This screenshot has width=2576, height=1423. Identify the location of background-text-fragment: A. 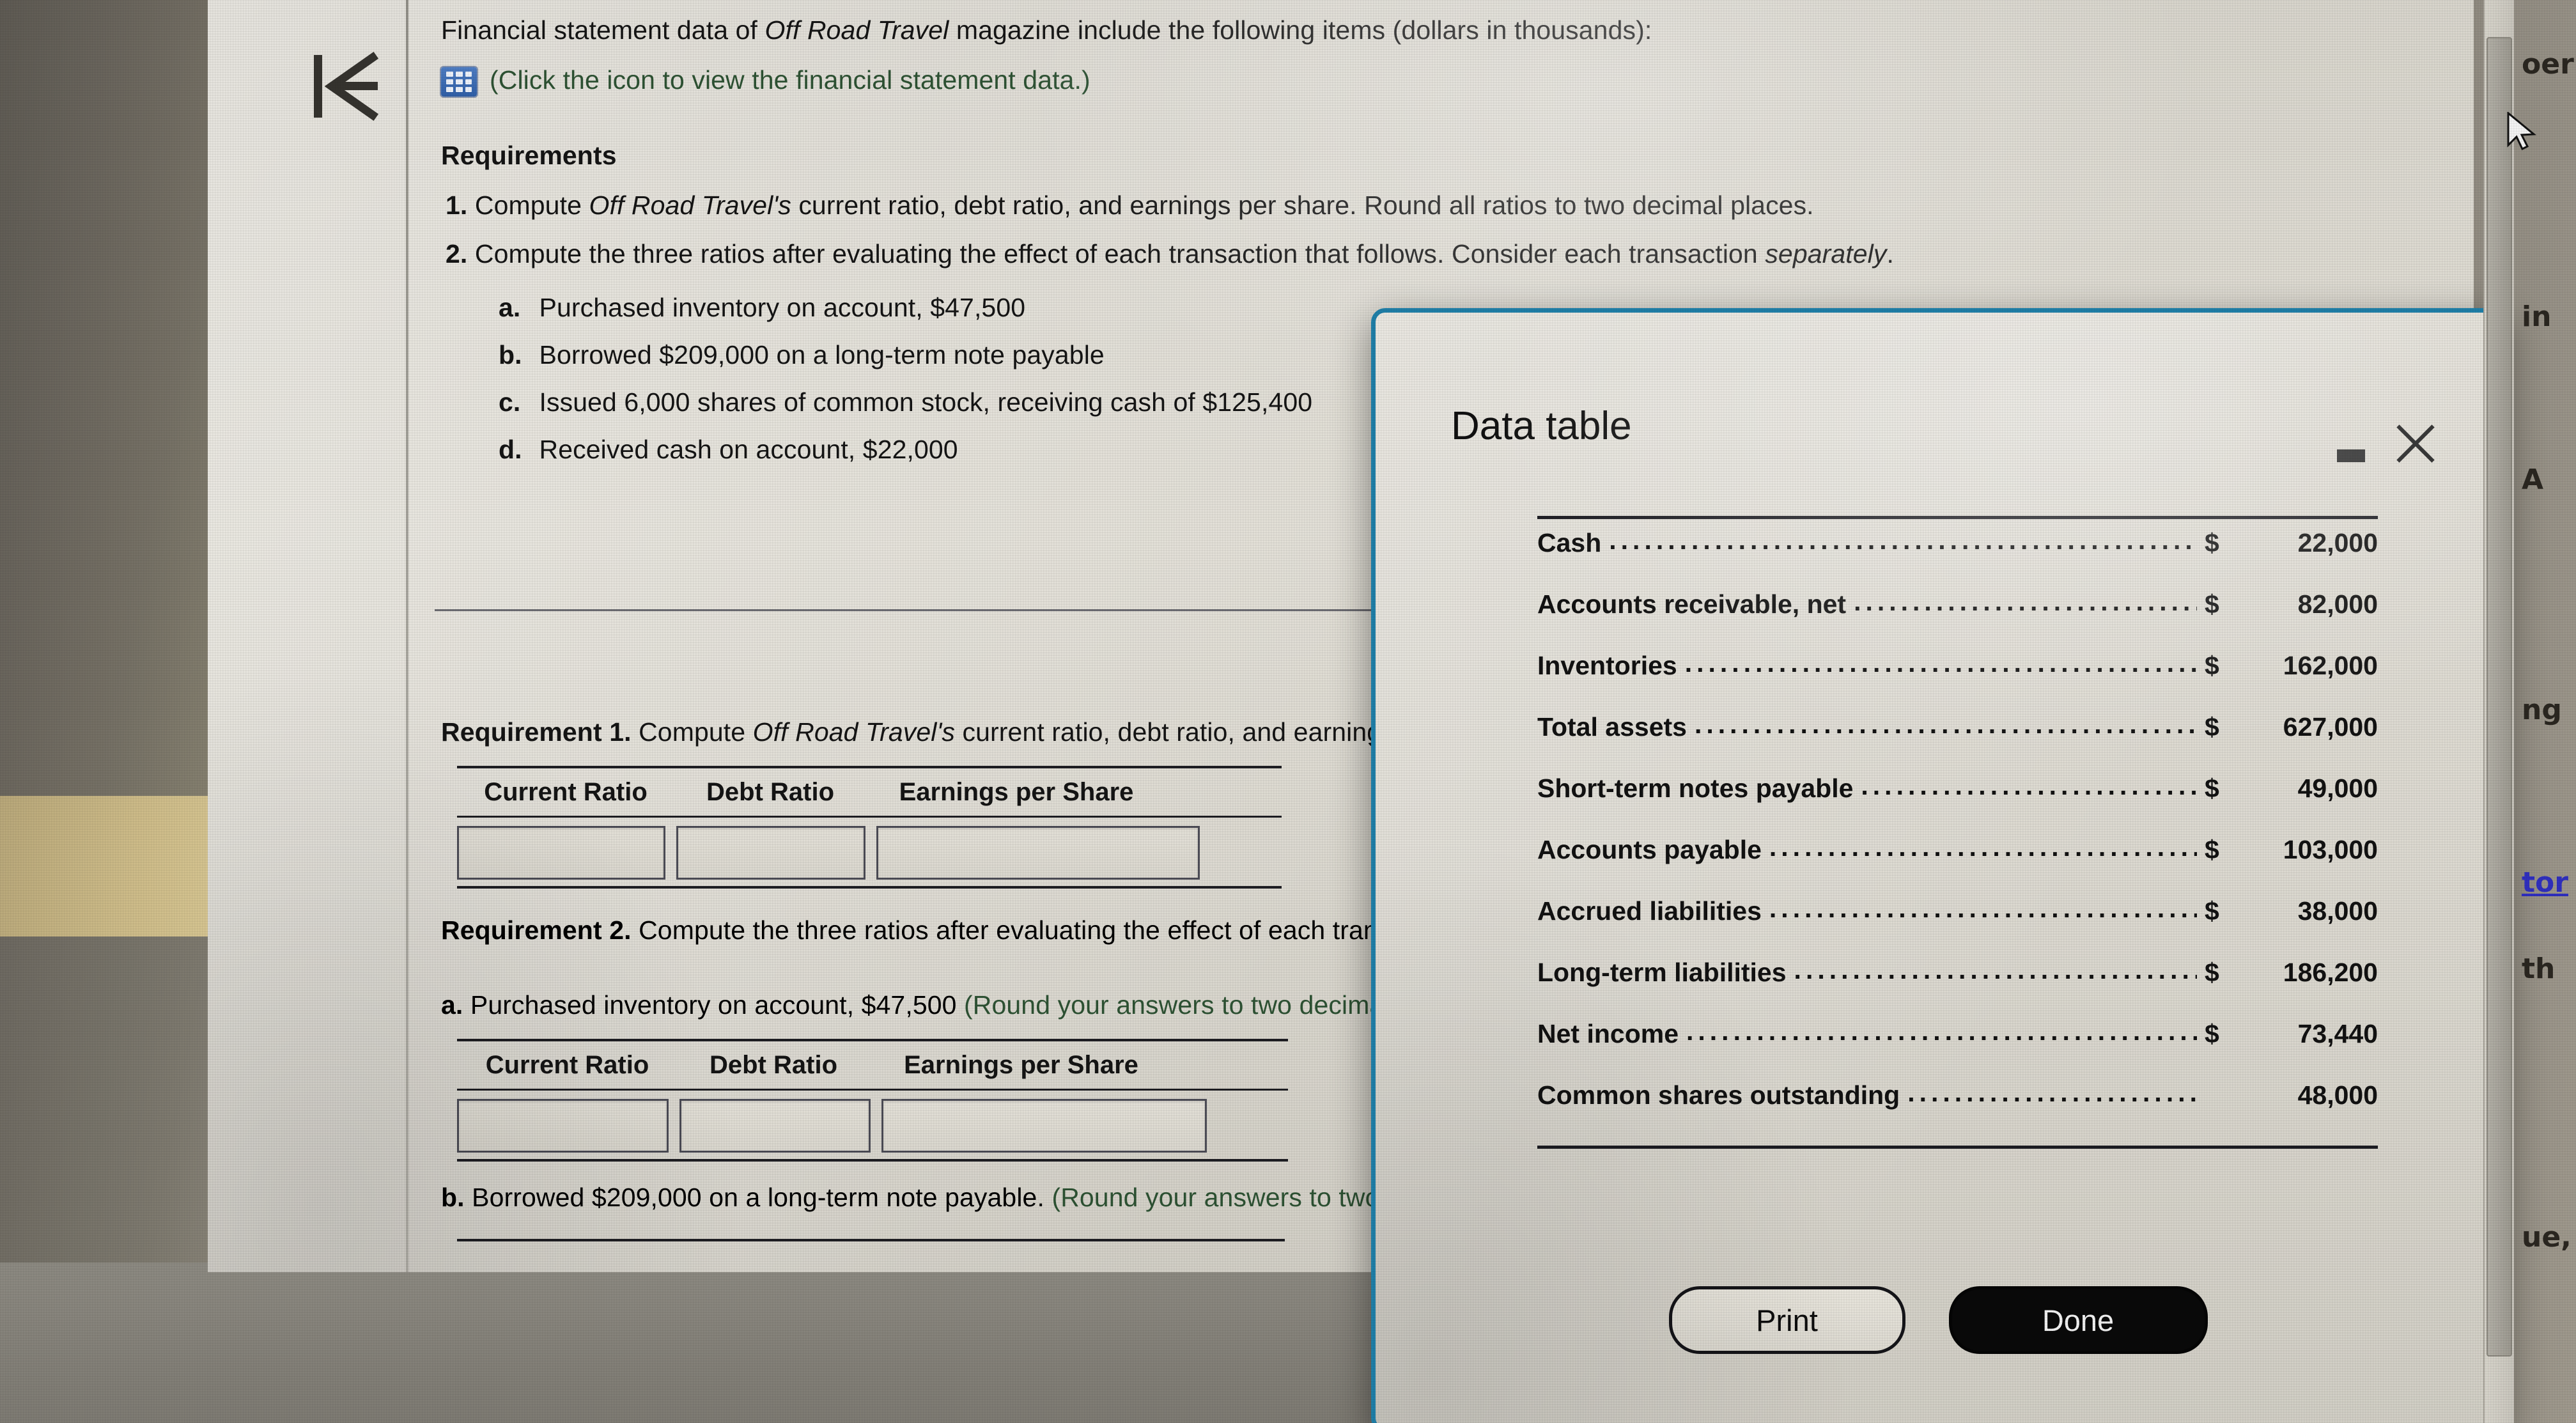
(2533, 479).